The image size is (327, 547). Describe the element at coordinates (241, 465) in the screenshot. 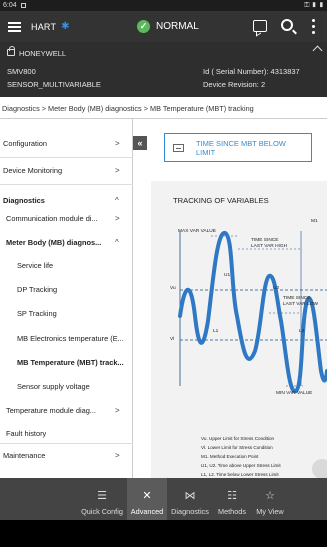

I see `legend-item: U1, U2. Time above Upper Stress Limit` at that location.